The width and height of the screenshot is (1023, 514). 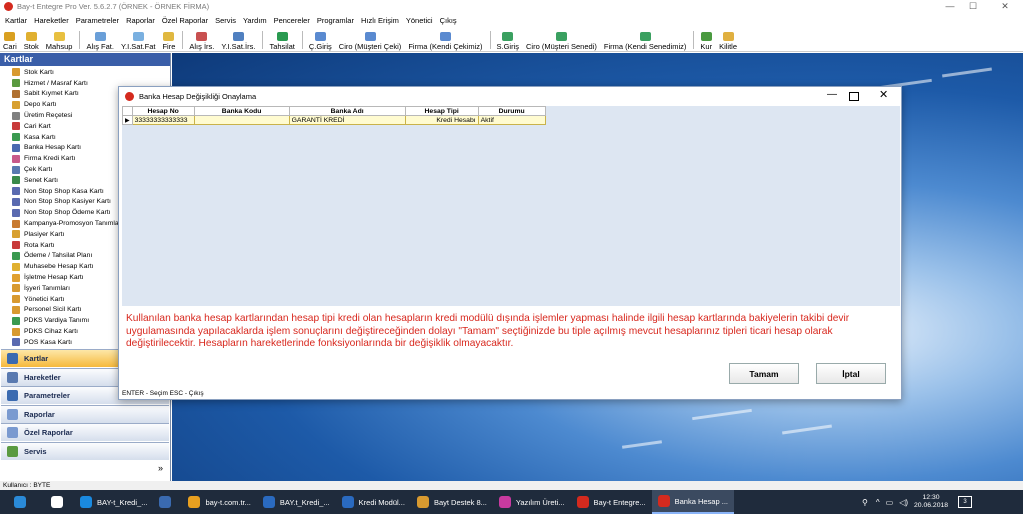 What do you see at coordinates (1005, 6) in the screenshot?
I see `close-button: ✕` at bounding box center [1005, 6].